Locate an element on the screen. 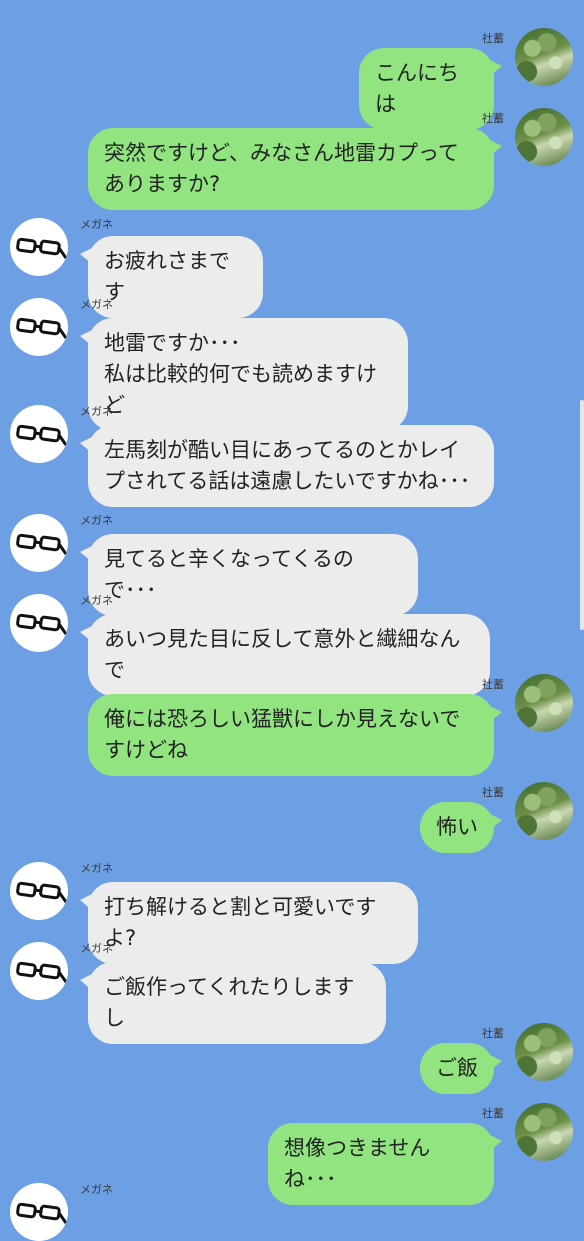 The image size is (584, 1241). message-bubble: 想像つきませんね･･･ is located at coordinates (385, 1164).